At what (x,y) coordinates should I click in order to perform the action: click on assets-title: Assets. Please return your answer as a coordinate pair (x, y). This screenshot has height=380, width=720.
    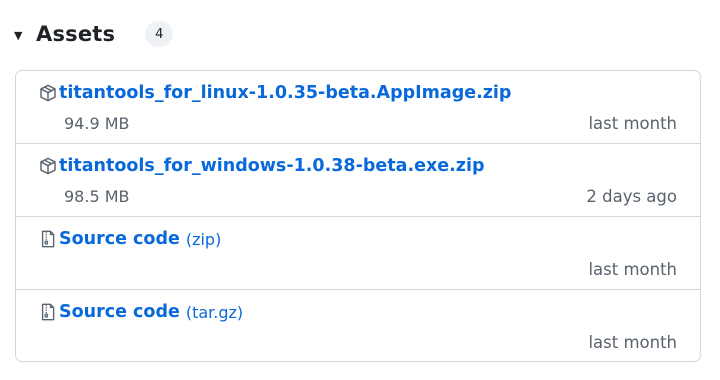
    Looking at the image, I should click on (76, 34).